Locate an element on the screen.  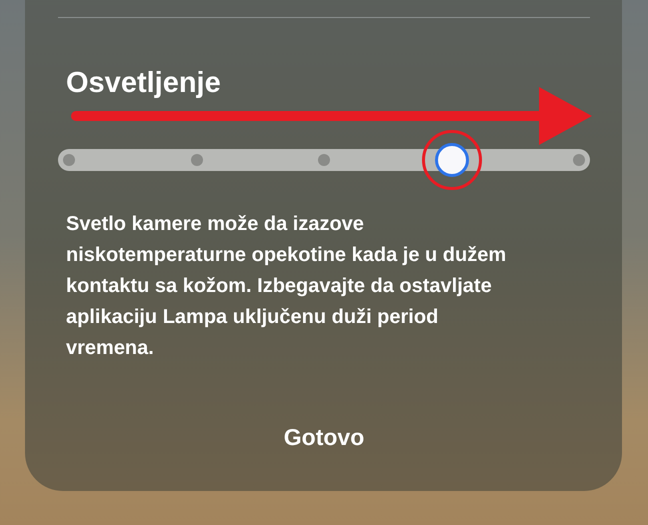
slider-thumb is located at coordinates (451, 160).